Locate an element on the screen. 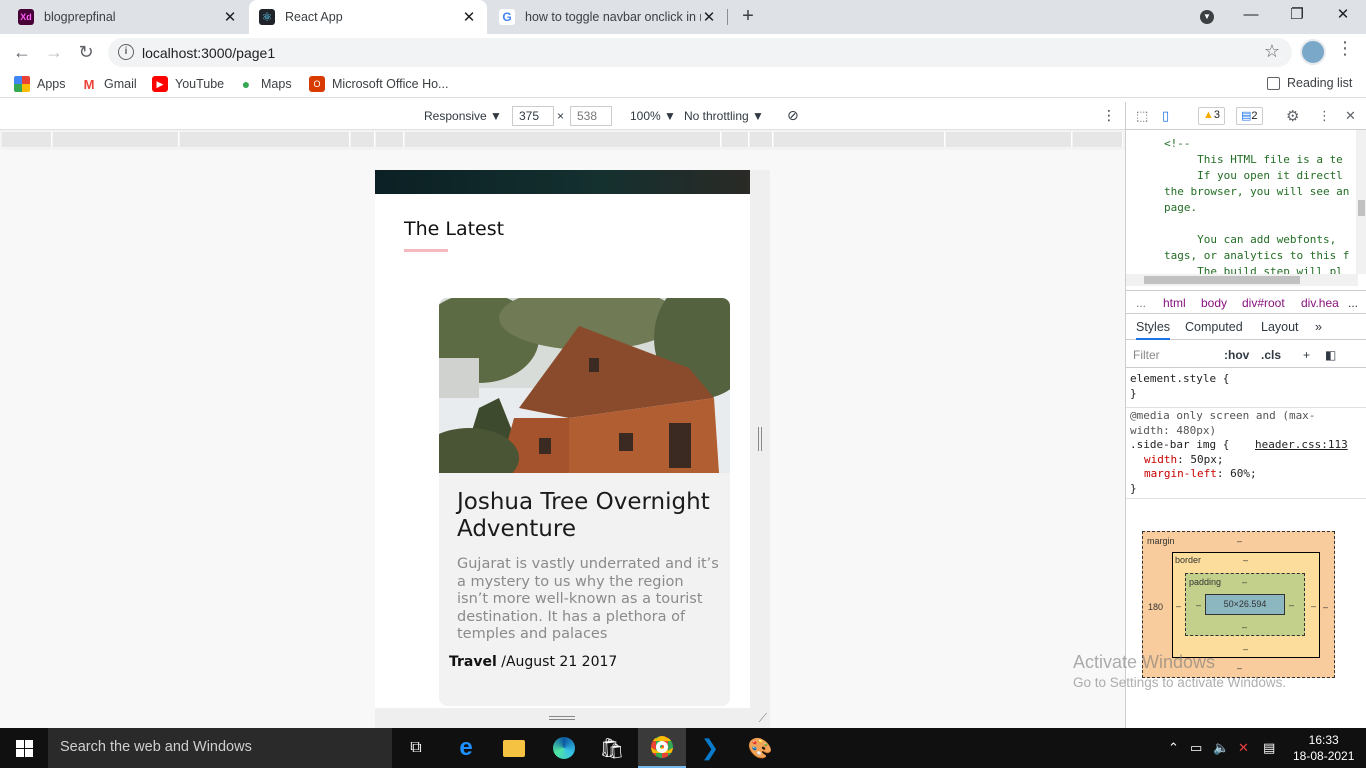  padding-bottom-value: – is located at coordinates (1244, 627).